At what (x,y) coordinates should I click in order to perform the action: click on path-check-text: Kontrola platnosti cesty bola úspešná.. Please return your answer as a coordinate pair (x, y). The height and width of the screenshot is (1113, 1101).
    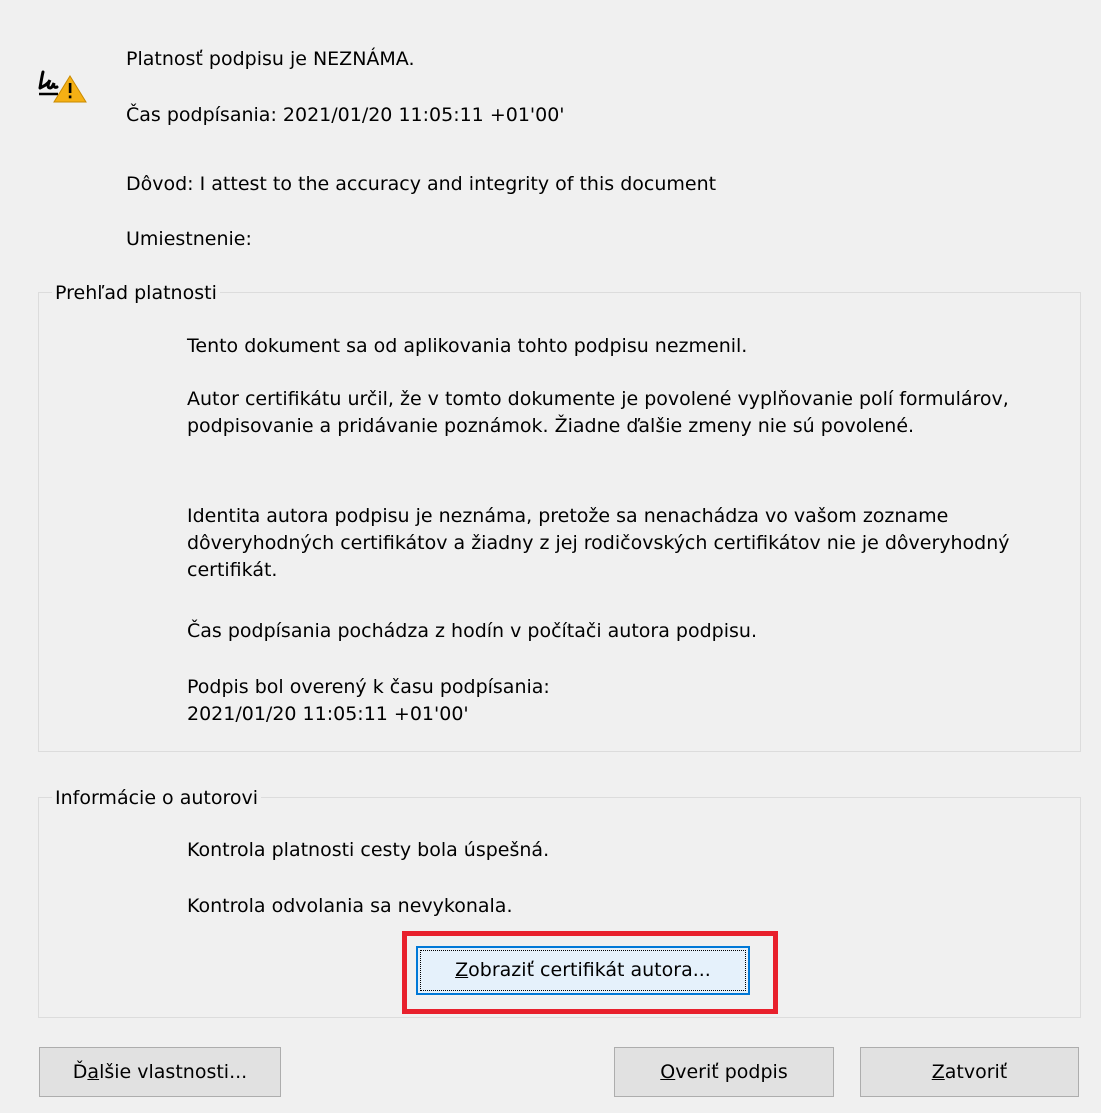
    Looking at the image, I should click on (368, 850).